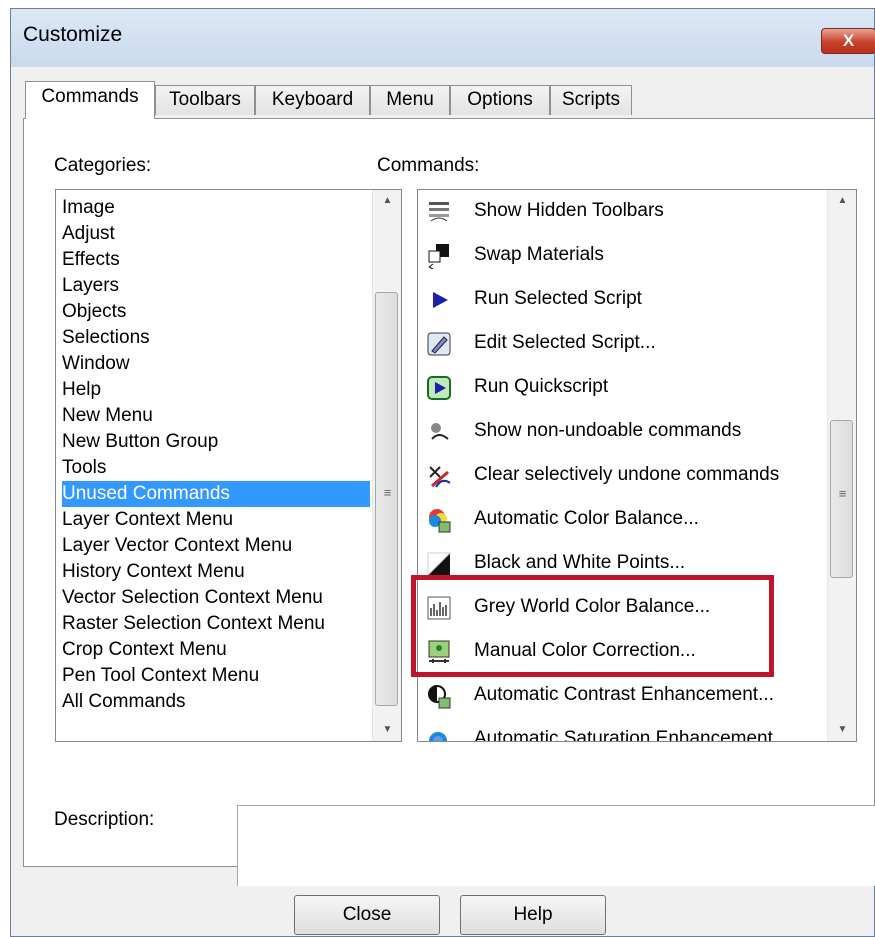  Describe the element at coordinates (500, 100) in the screenshot. I see `tab-options: Options` at that location.